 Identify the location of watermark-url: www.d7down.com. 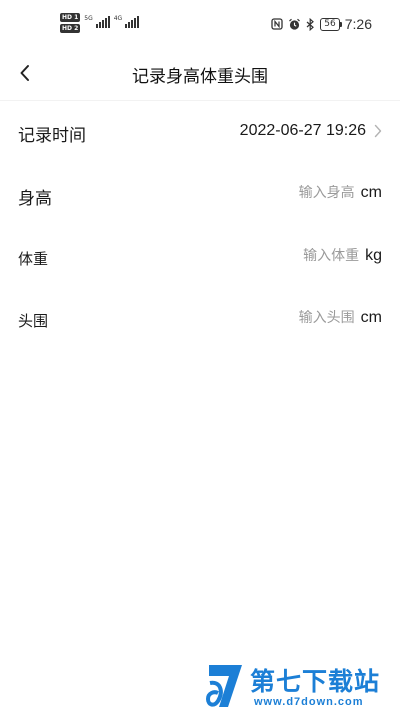
(309, 702).